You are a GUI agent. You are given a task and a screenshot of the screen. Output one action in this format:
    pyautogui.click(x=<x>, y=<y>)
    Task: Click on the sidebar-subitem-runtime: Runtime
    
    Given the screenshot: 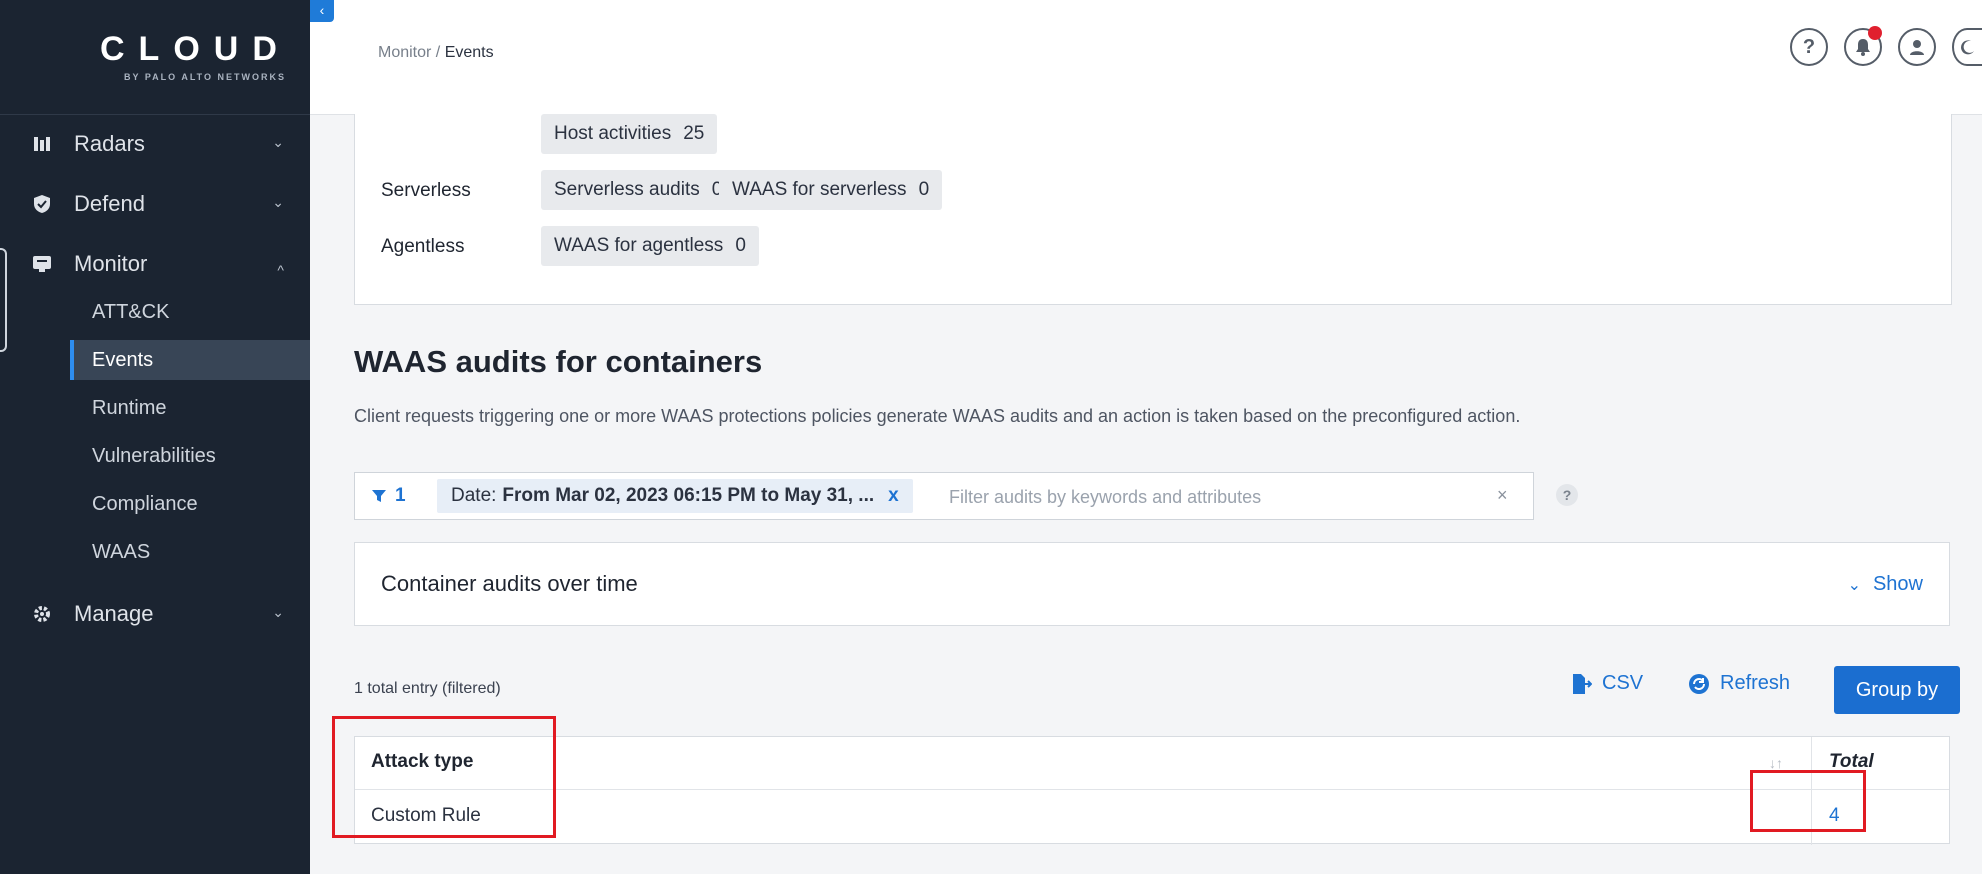 What is the action you would take?
    pyautogui.click(x=190, y=408)
    